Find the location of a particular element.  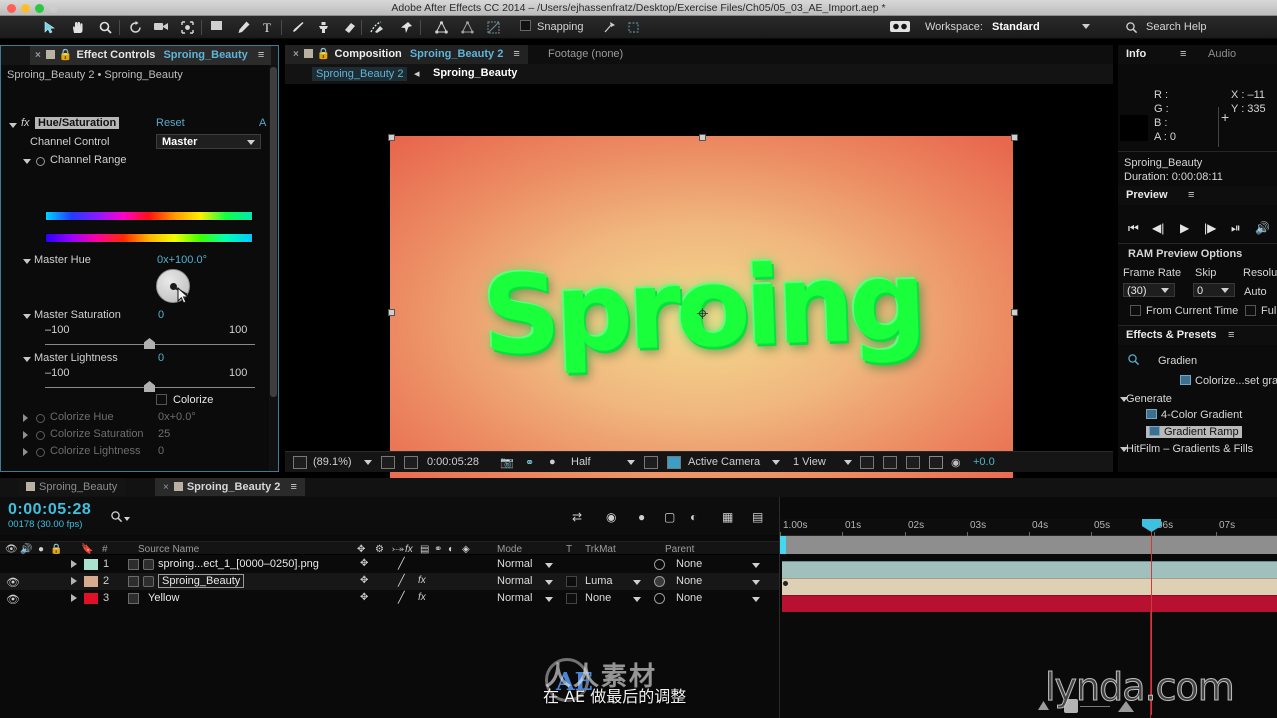

snap-target-icon is located at coordinates (609, 27).